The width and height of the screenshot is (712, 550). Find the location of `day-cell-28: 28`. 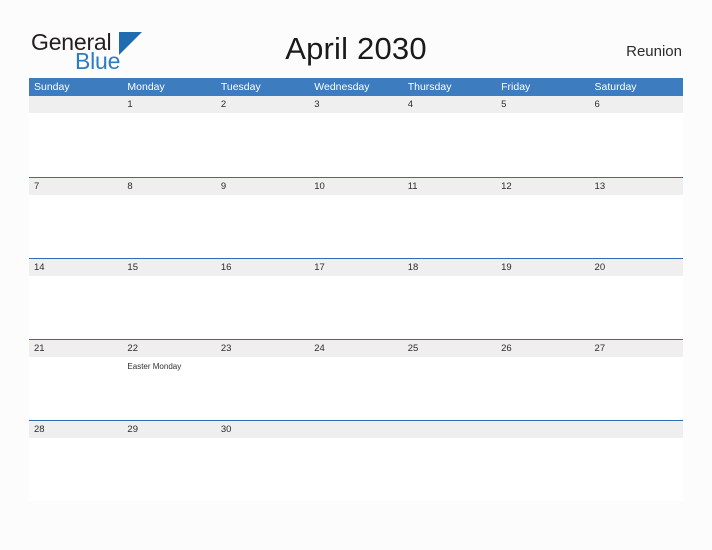

day-cell-28: 28 is located at coordinates (76, 461).